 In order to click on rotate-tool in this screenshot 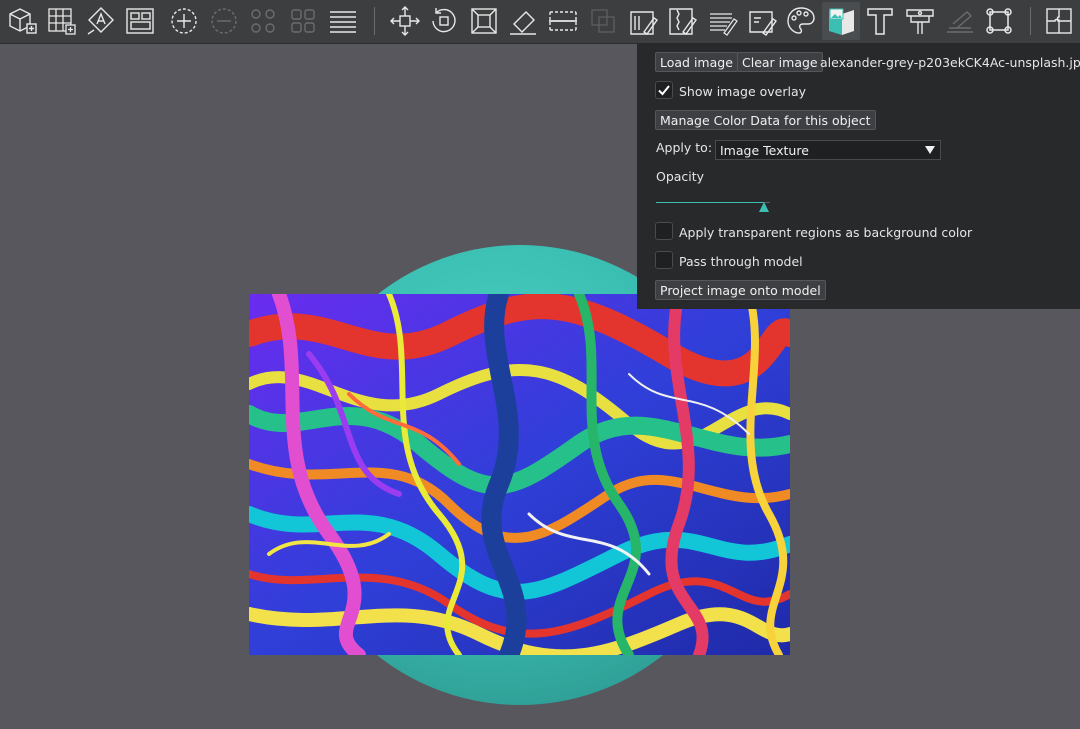, I will do `click(444, 21)`.